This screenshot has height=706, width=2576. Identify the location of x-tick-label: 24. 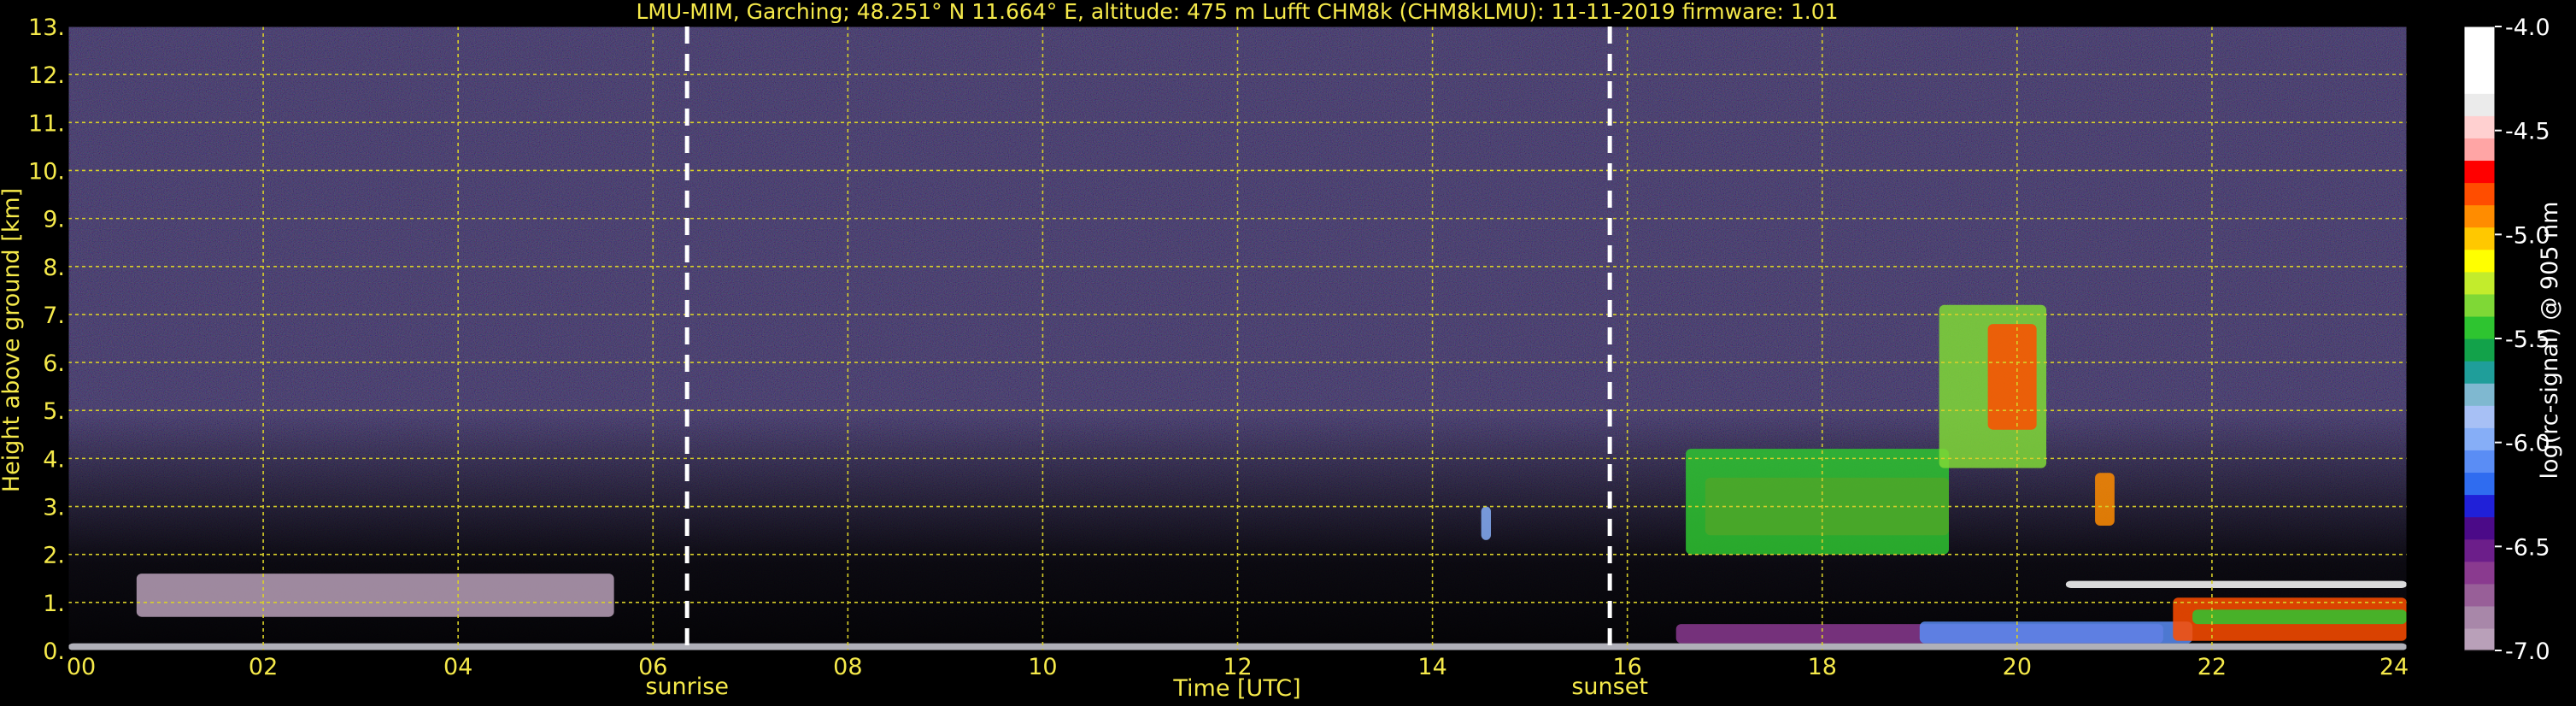
(2394, 667).